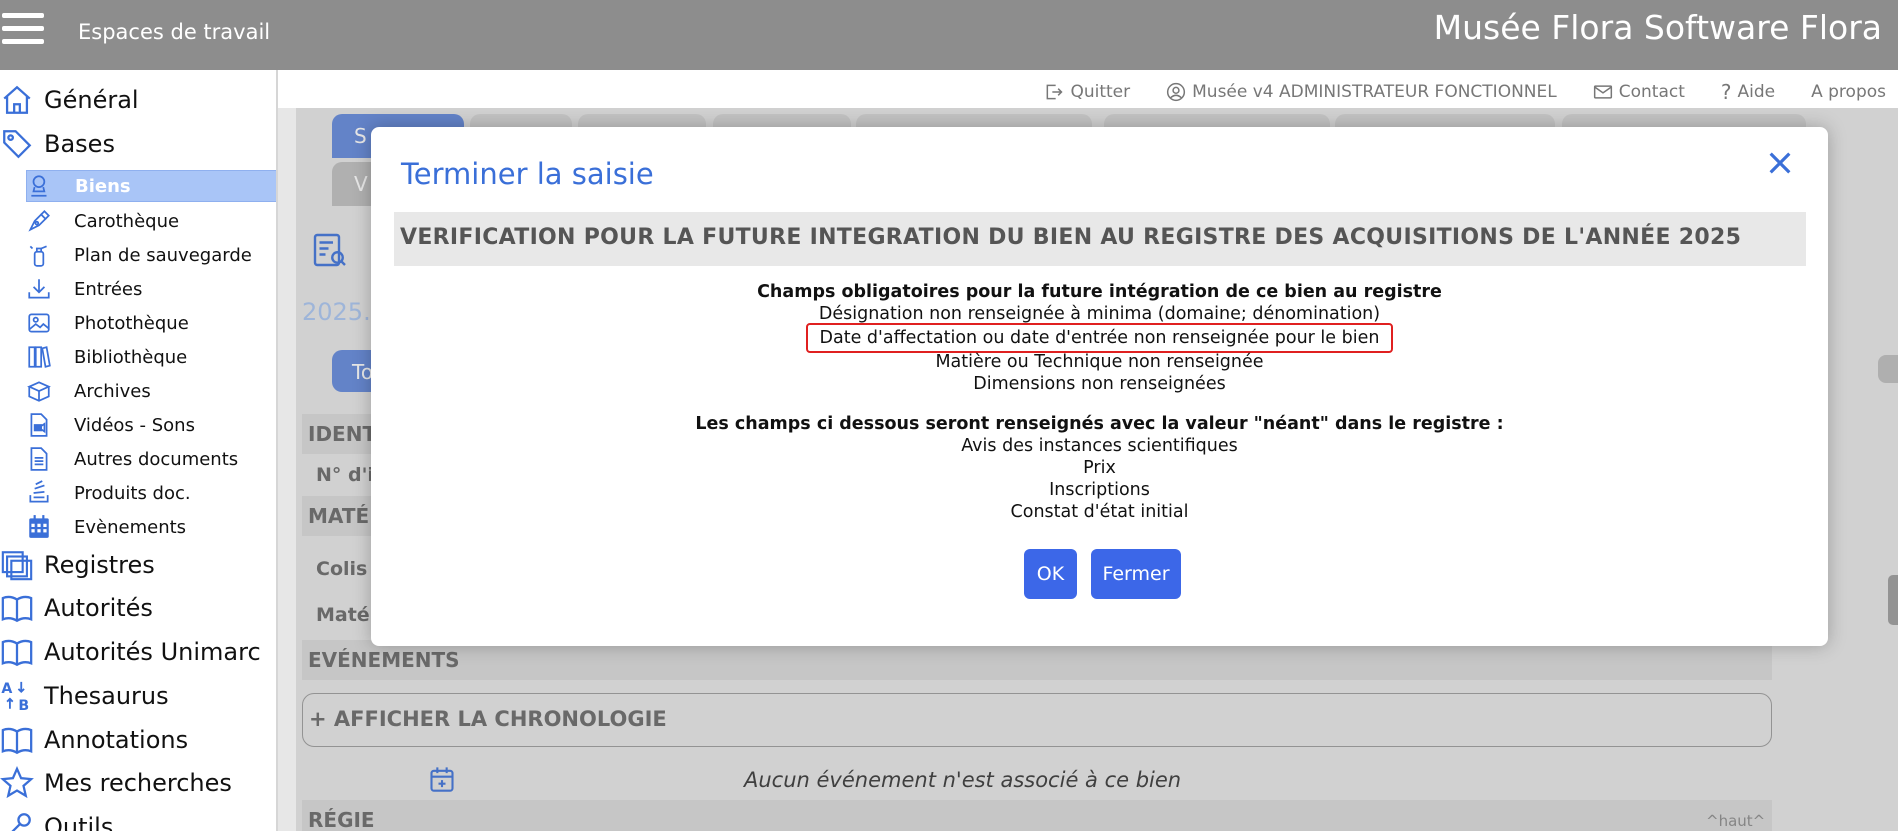 This screenshot has height=831, width=1898. Describe the element at coordinates (17, 144) in the screenshot. I see `tag-icon` at that location.